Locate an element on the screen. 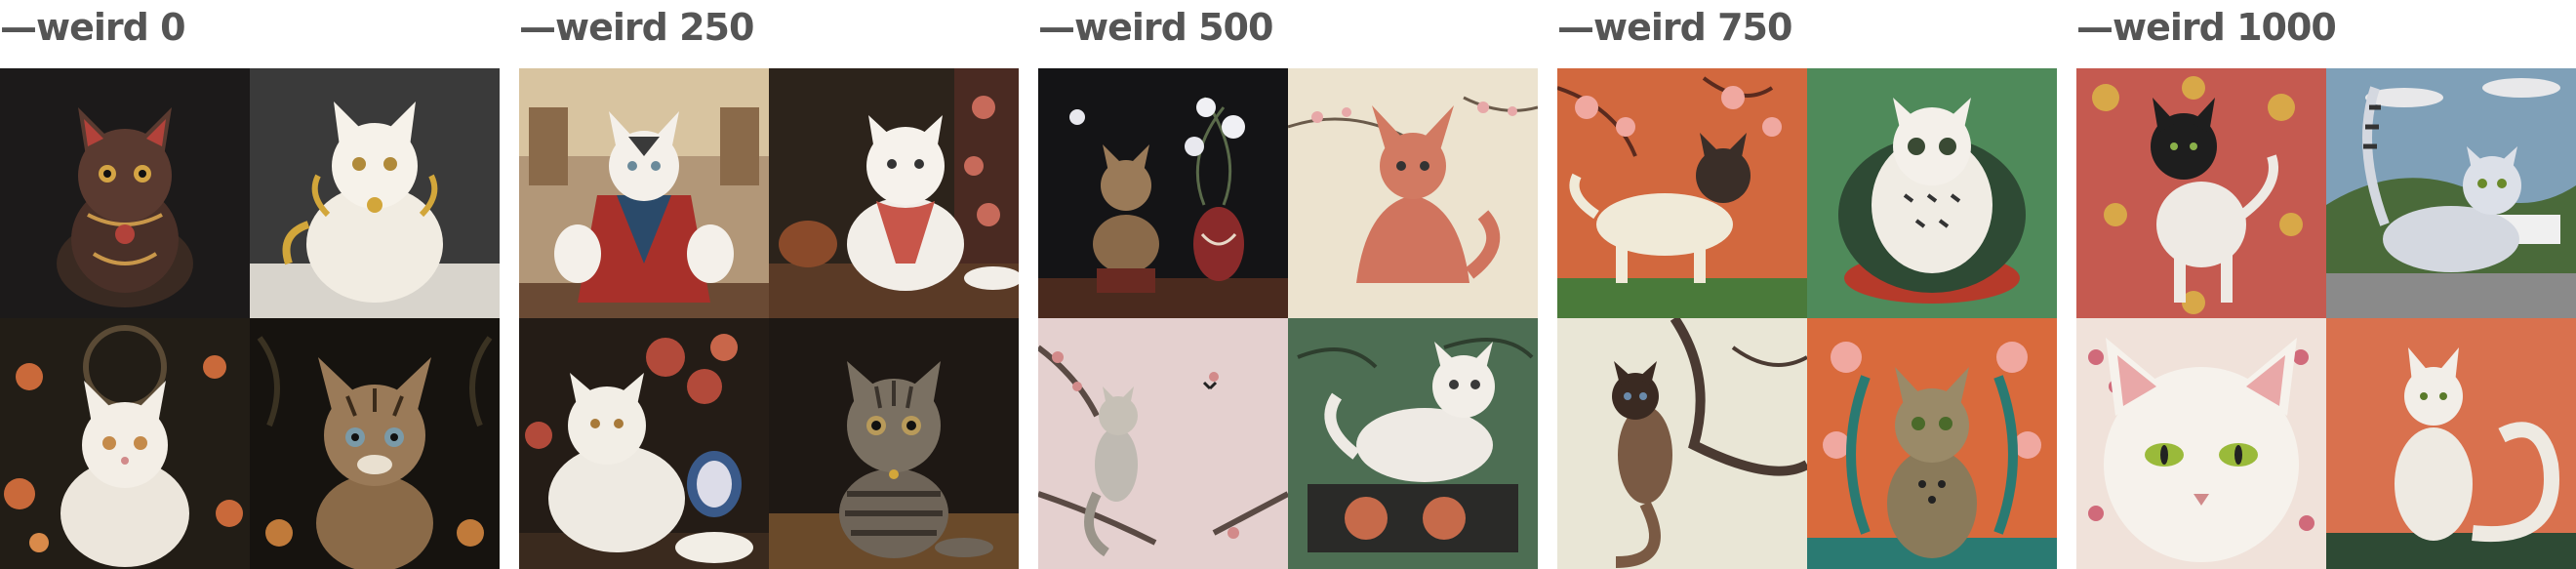 This screenshot has height=569, width=2576. white-cat-scarf-portrait-image is located at coordinates (894, 193).